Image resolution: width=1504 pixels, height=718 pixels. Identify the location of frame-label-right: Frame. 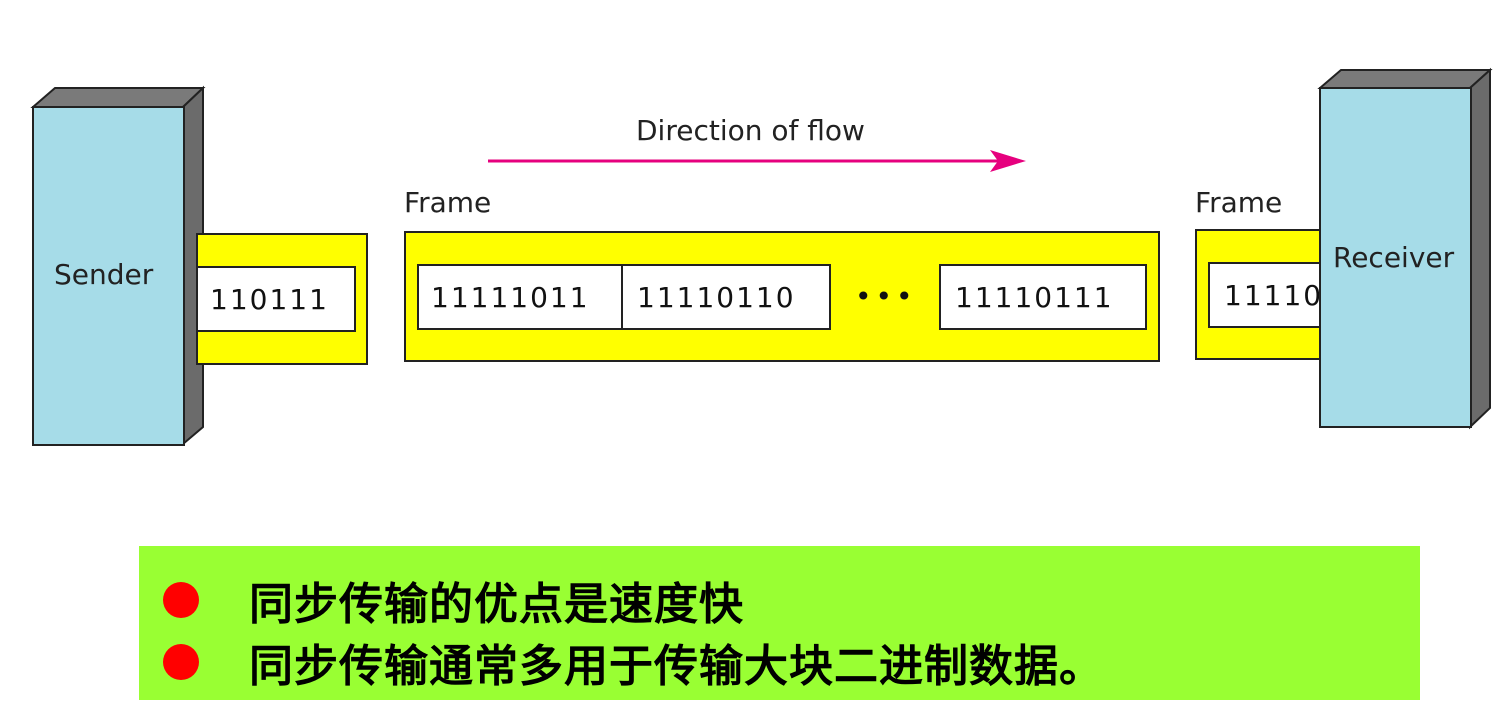
(1239, 202).